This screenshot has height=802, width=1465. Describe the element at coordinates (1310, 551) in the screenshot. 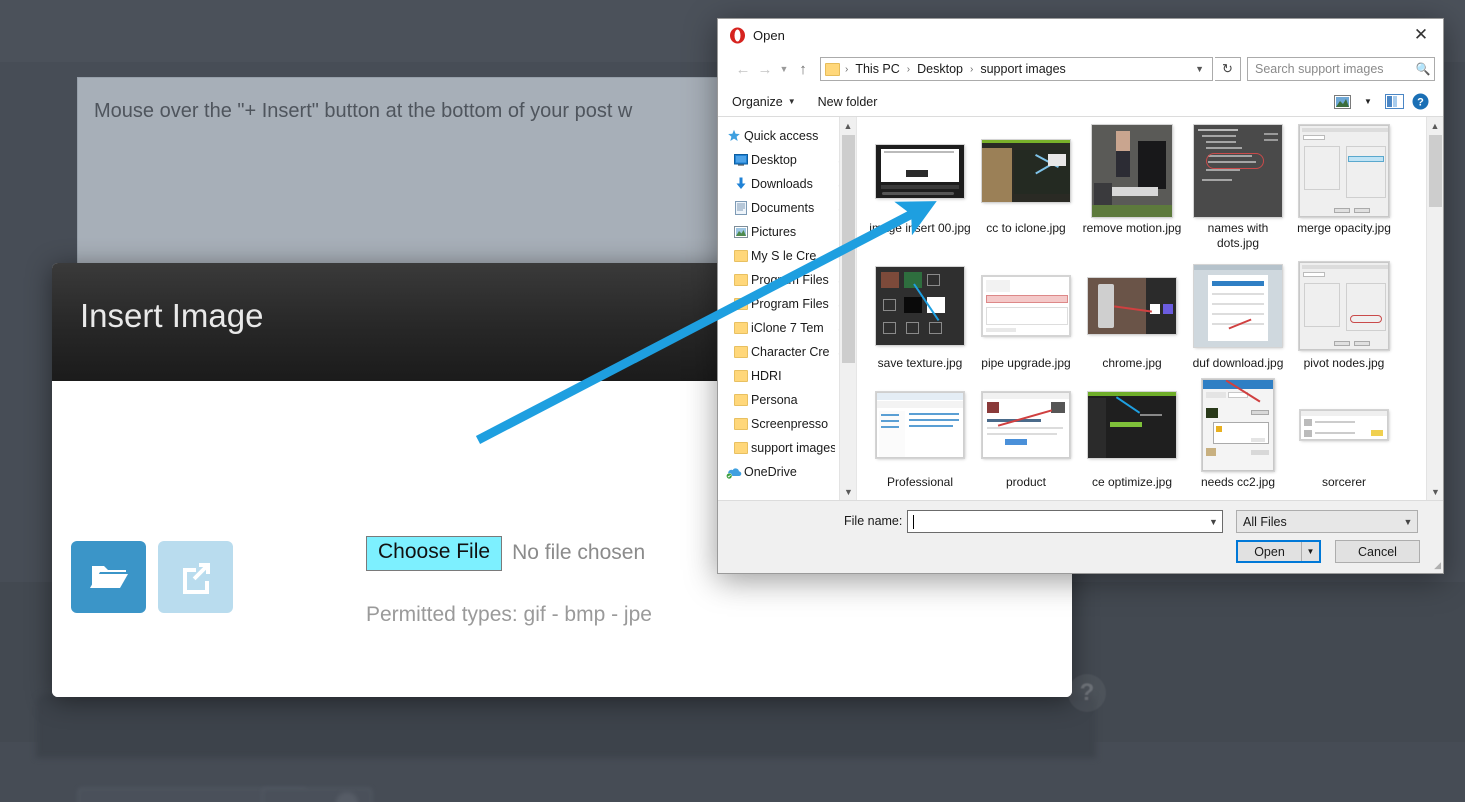

I see `open-split-chevron-down-icon: ▼` at that location.